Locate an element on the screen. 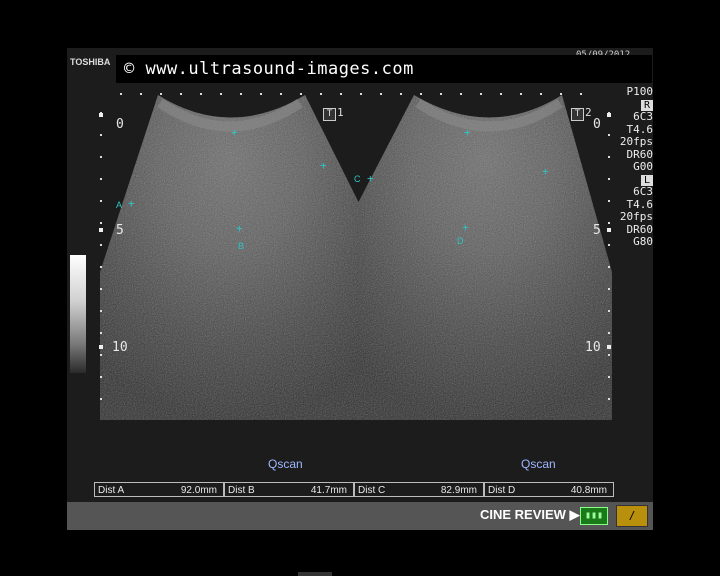  param-right-probe: 6C3 is located at coordinates (643, 116).